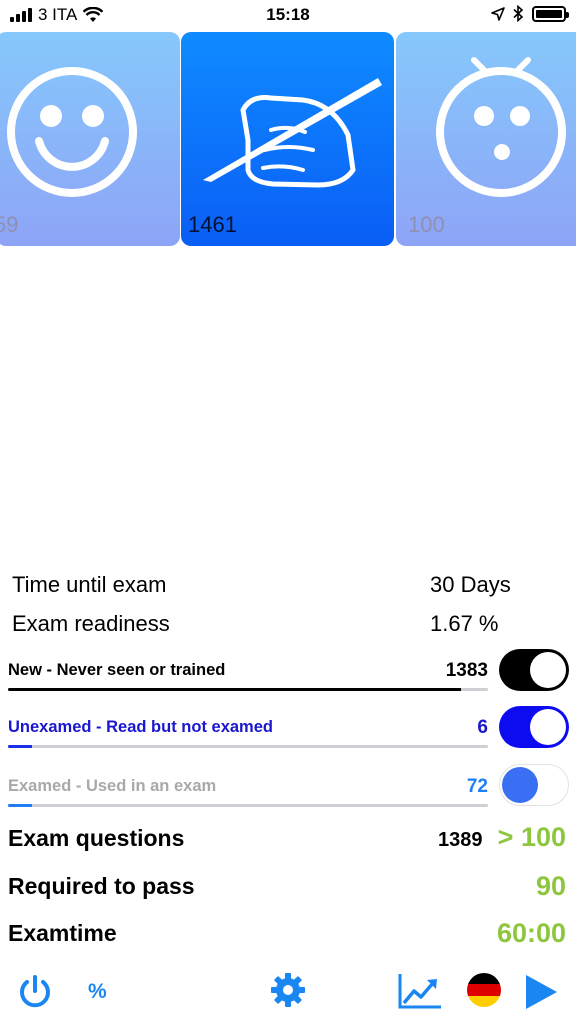 Image resolution: width=576 pixels, height=1024 pixels. I want to click on smiley-icon, so click(72, 132).